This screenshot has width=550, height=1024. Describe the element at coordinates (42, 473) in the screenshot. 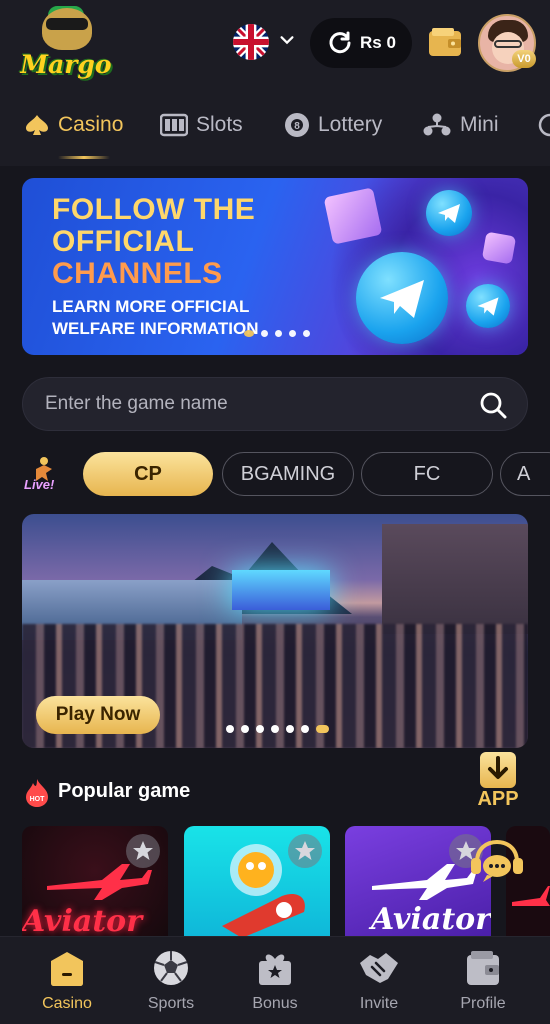

I see `live-casino-icon: Live!` at that location.